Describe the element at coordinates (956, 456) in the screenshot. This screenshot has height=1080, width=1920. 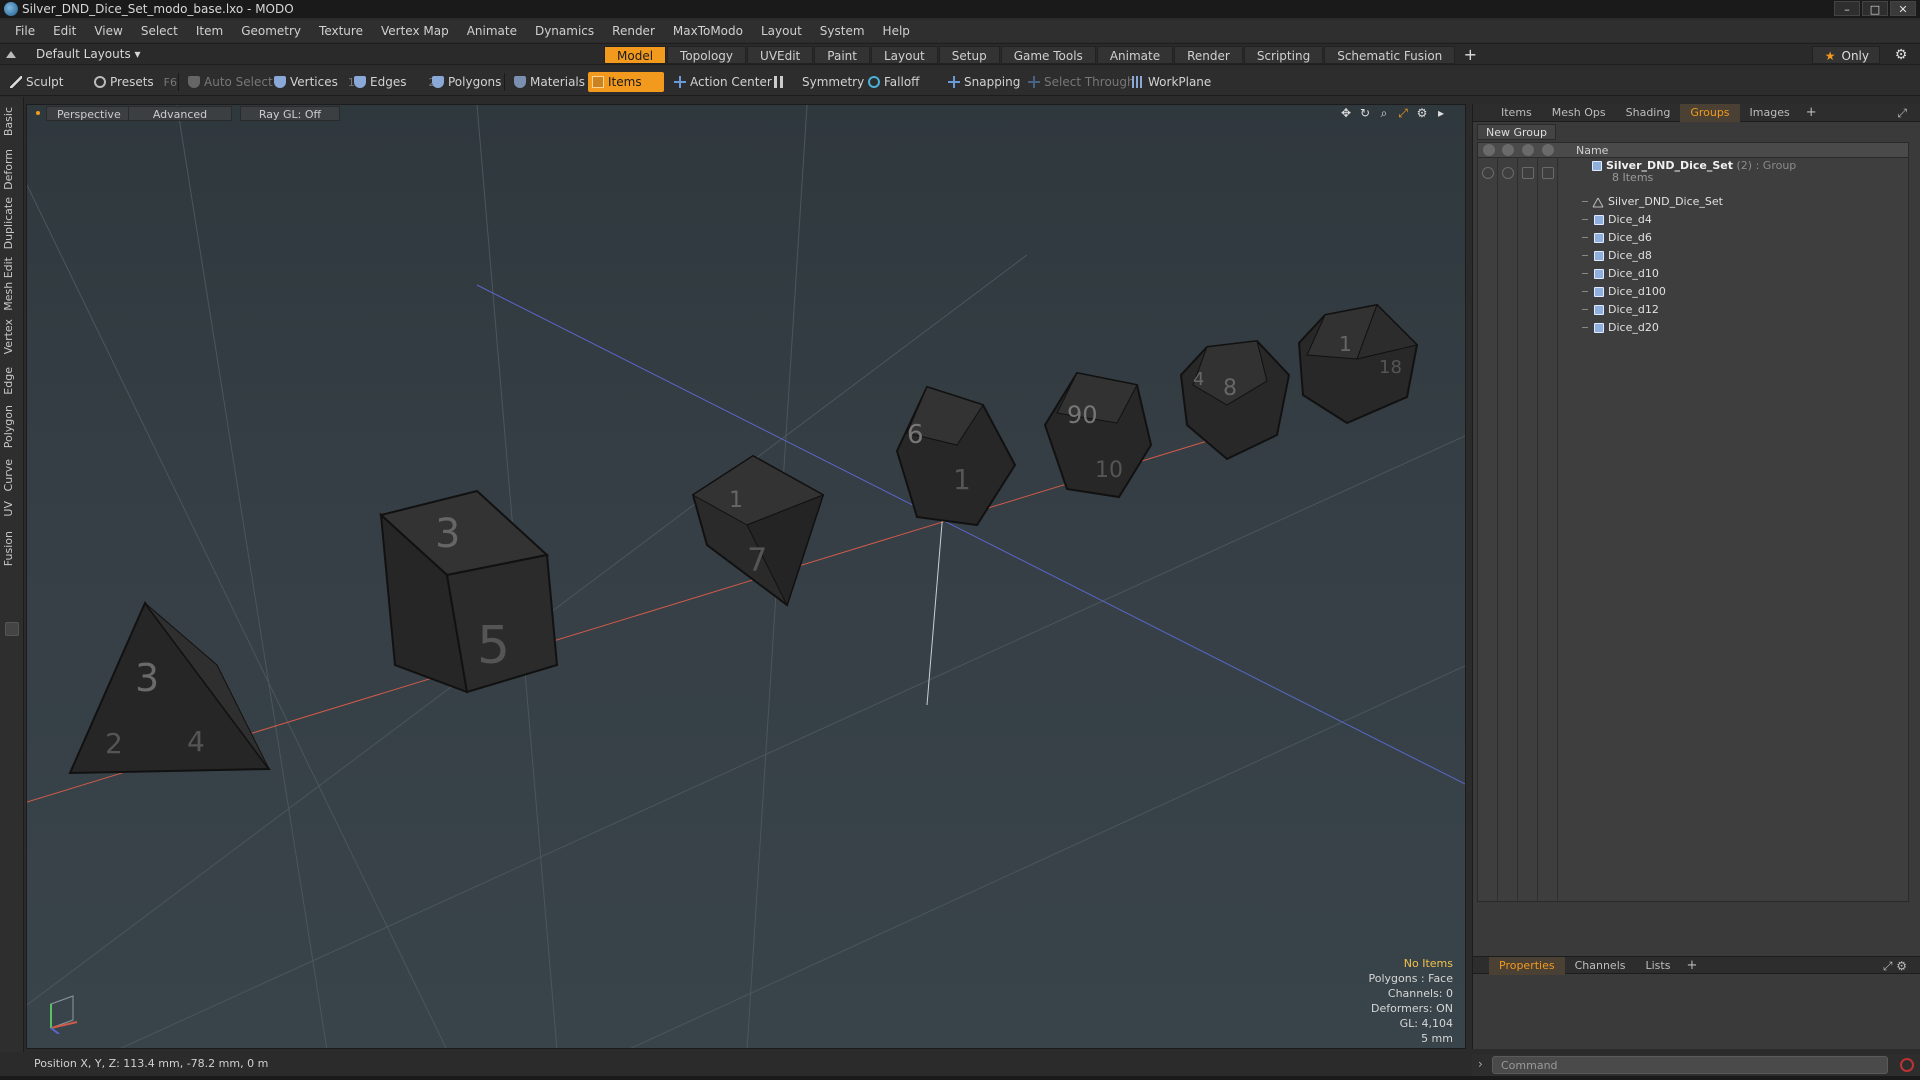
I see `dice-d10: 6 1` at that location.